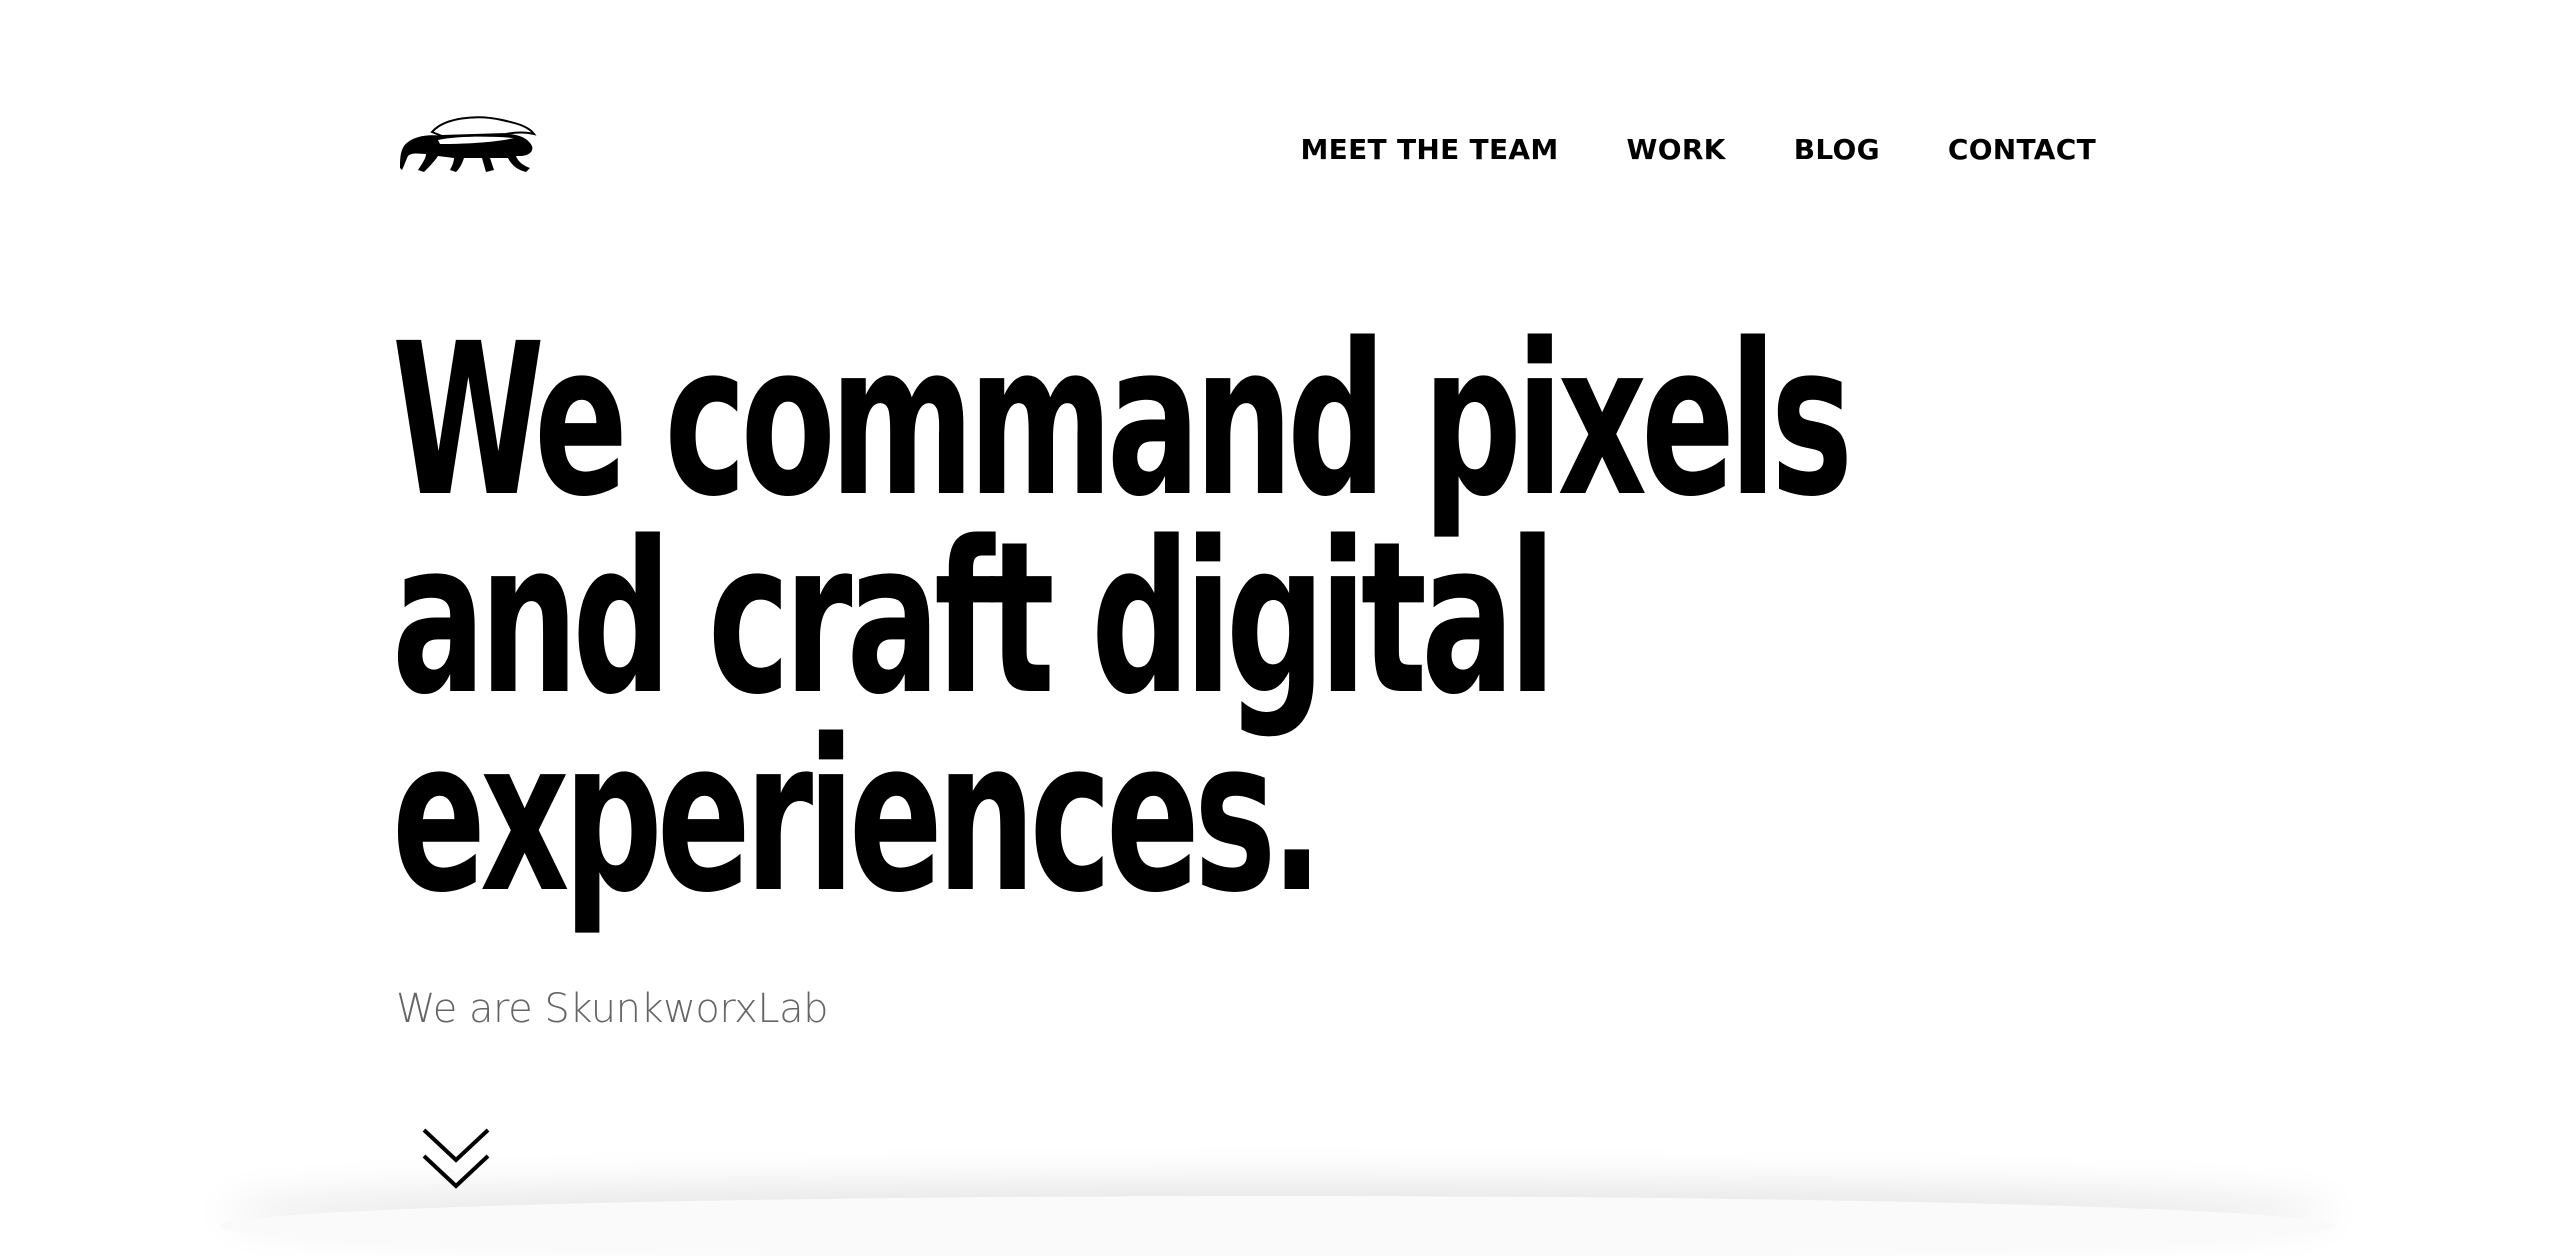 The width and height of the screenshot is (2556, 1256). What do you see at coordinates (857, 816) in the screenshot?
I see `headline-line-3: experiences.` at bounding box center [857, 816].